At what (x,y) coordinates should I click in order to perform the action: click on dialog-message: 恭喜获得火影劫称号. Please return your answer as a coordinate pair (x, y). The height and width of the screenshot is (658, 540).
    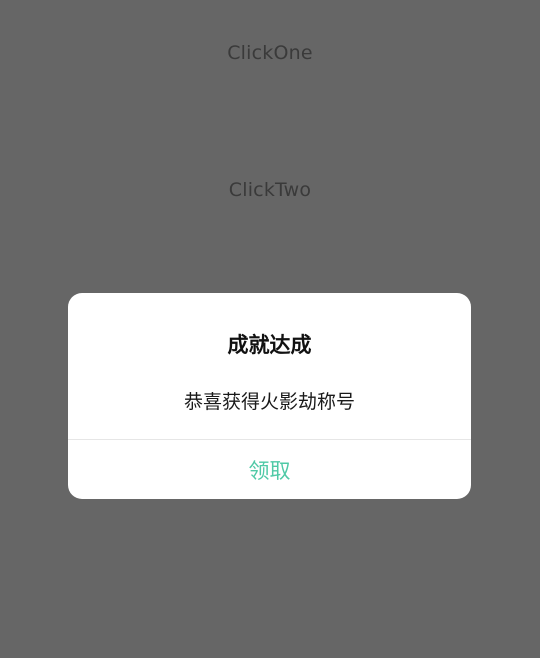
    Looking at the image, I should click on (269, 402).